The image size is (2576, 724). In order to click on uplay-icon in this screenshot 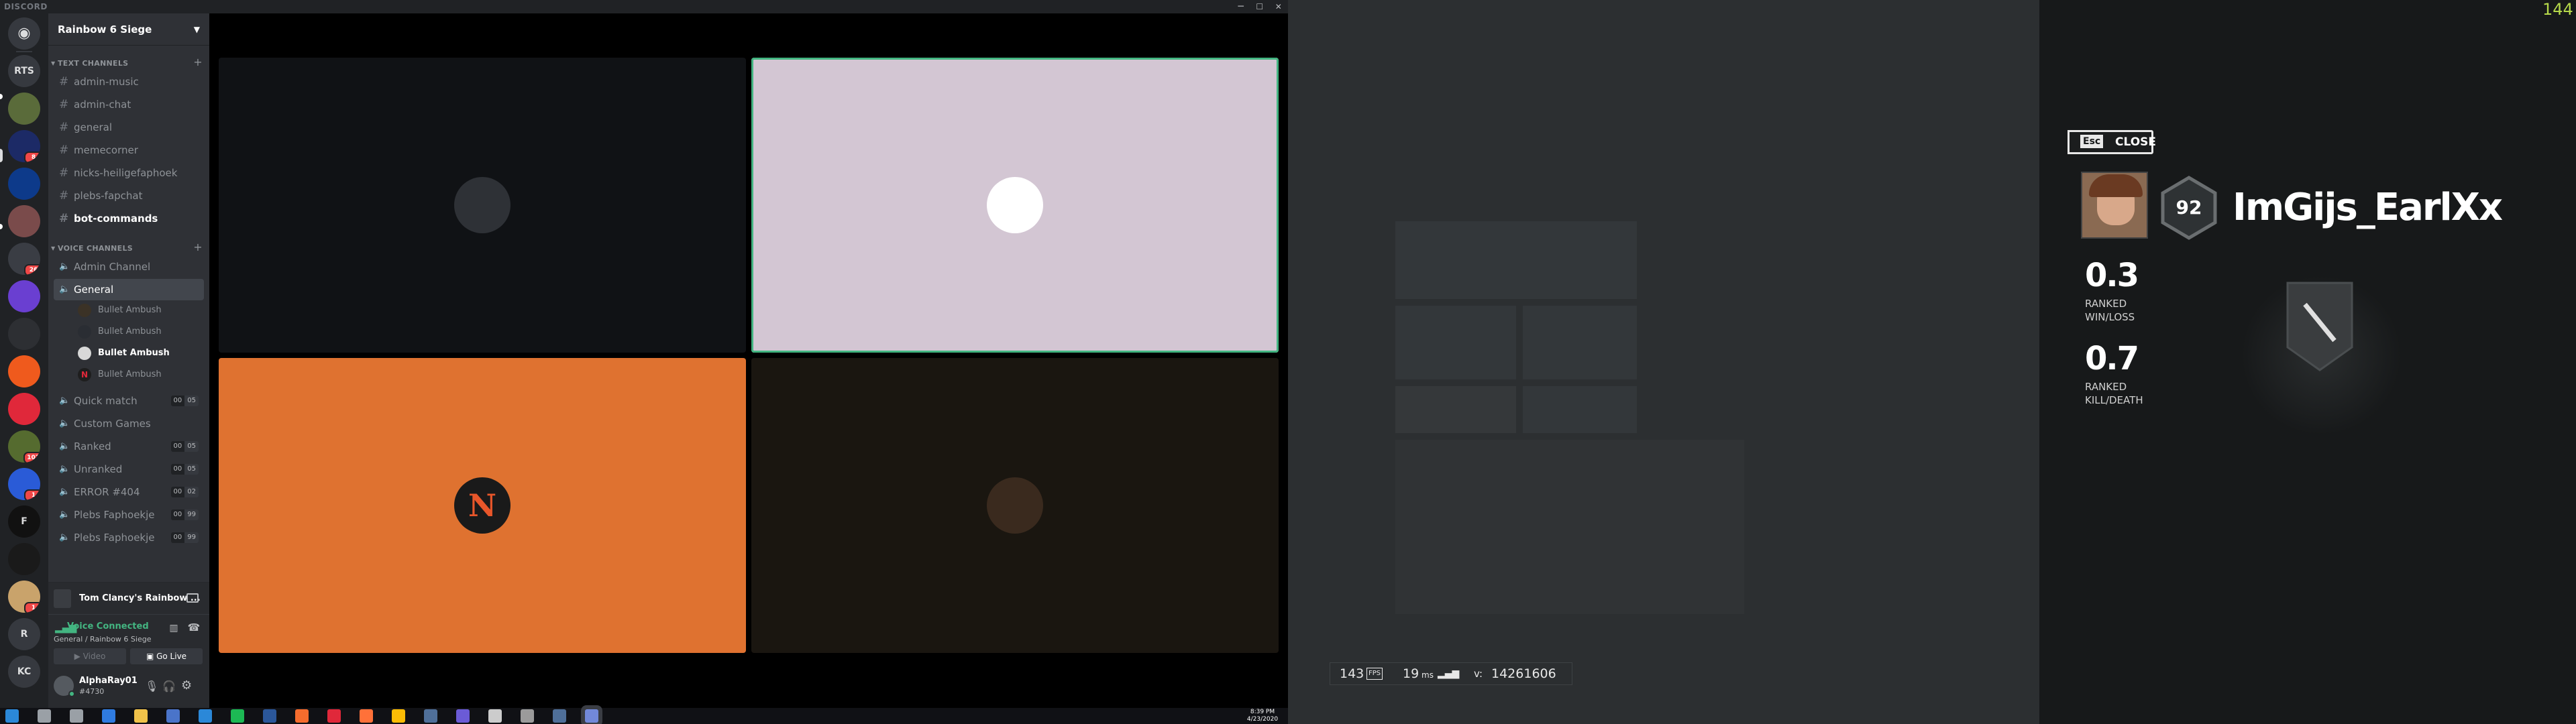, I will do `click(527, 716)`.